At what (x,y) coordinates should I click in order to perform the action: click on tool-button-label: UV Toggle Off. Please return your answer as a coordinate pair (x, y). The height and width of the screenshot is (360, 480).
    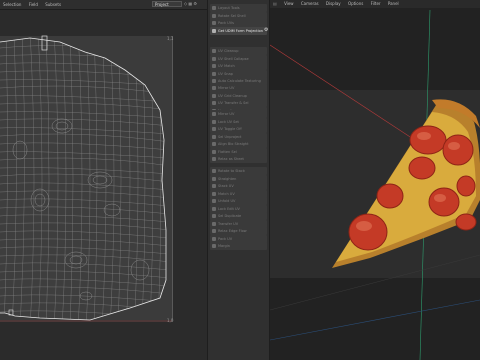
    Looking at the image, I should click on (230, 129).